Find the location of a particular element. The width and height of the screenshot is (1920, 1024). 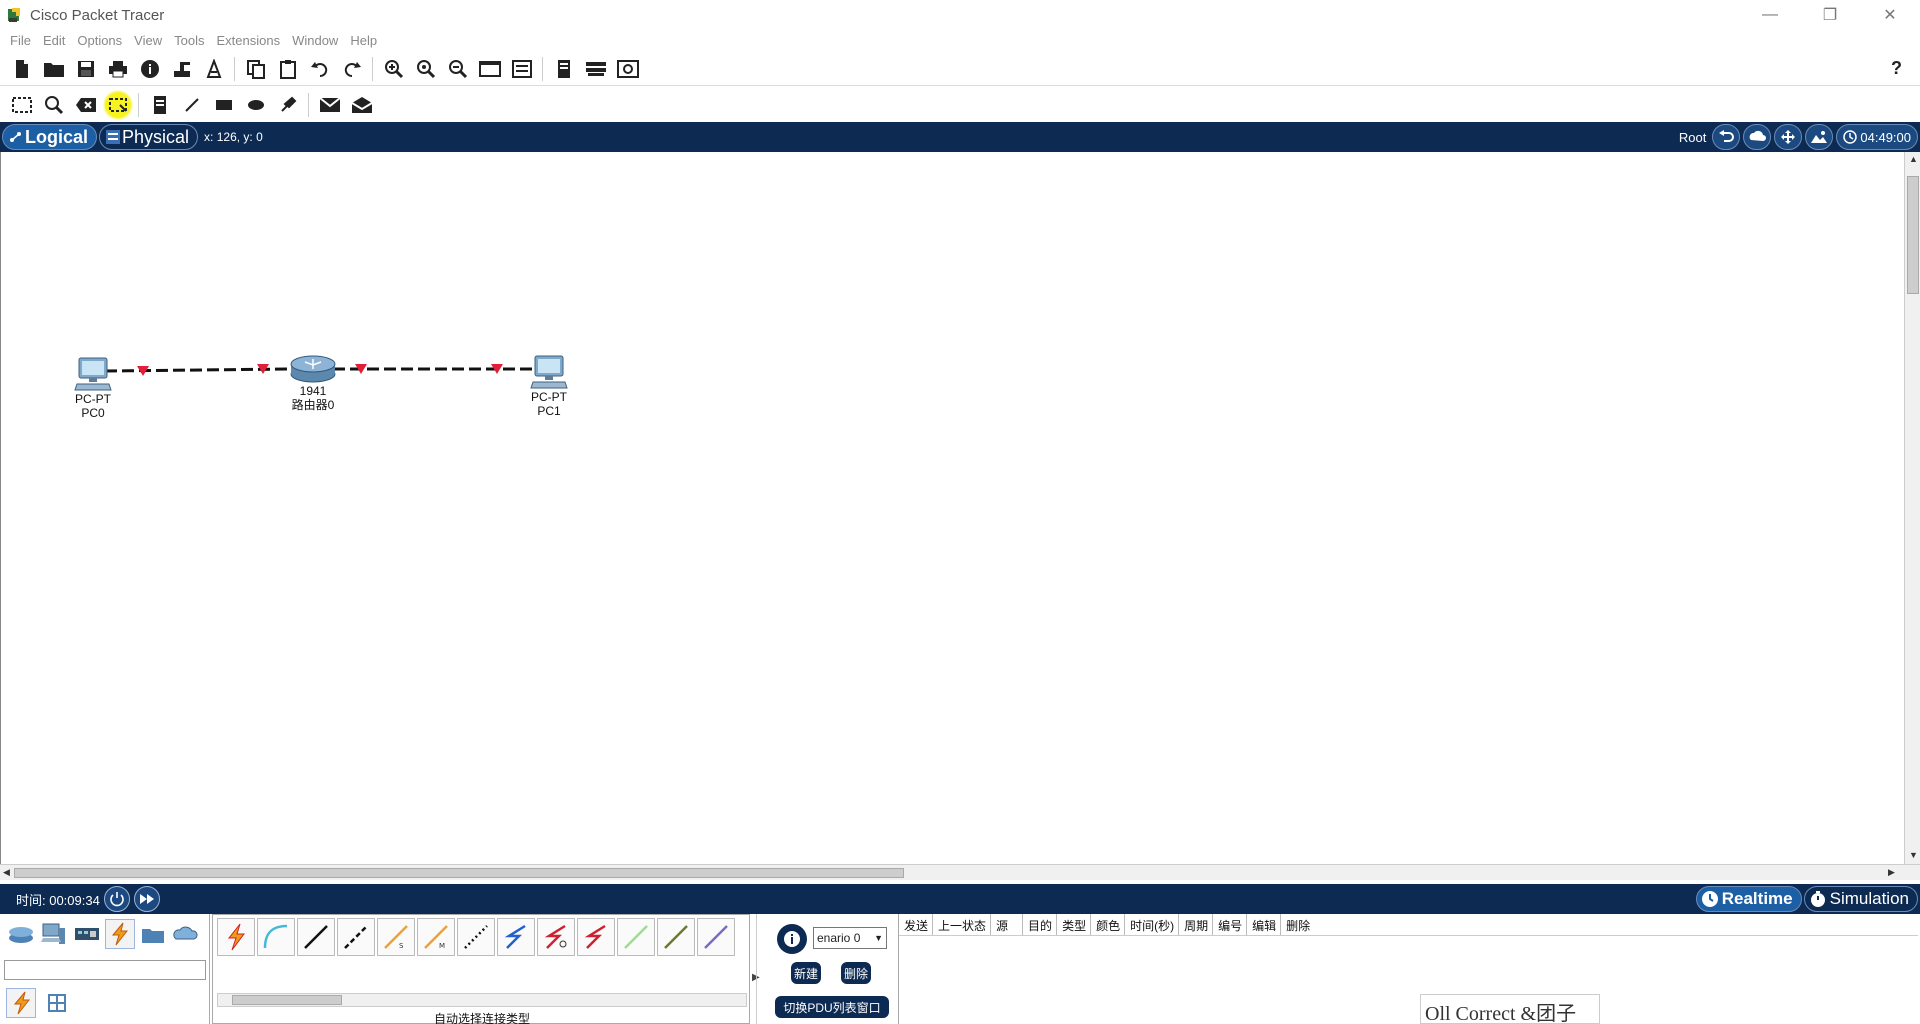

end-devices-icon is located at coordinates (54, 934).